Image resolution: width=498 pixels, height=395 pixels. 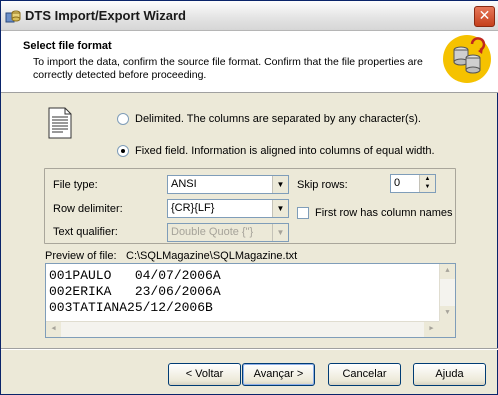 What do you see at coordinates (204, 374) in the screenshot?
I see `back-button: < Voltar` at bounding box center [204, 374].